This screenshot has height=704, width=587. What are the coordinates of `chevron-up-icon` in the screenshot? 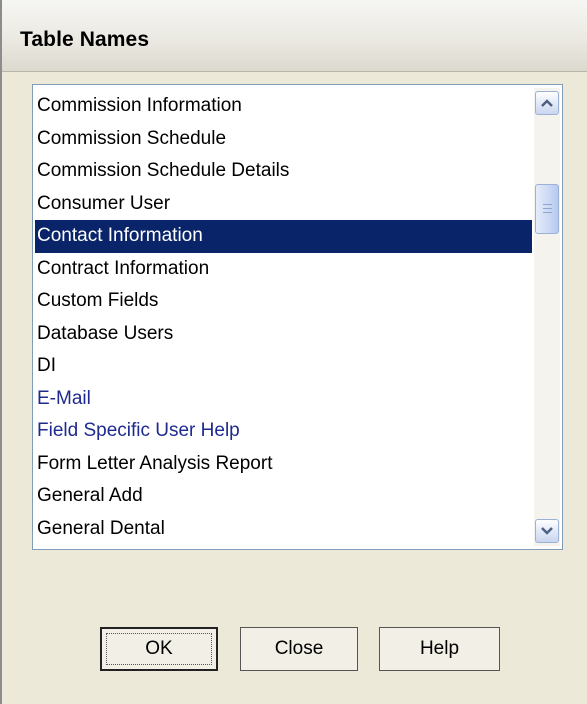 It's located at (547, 103).